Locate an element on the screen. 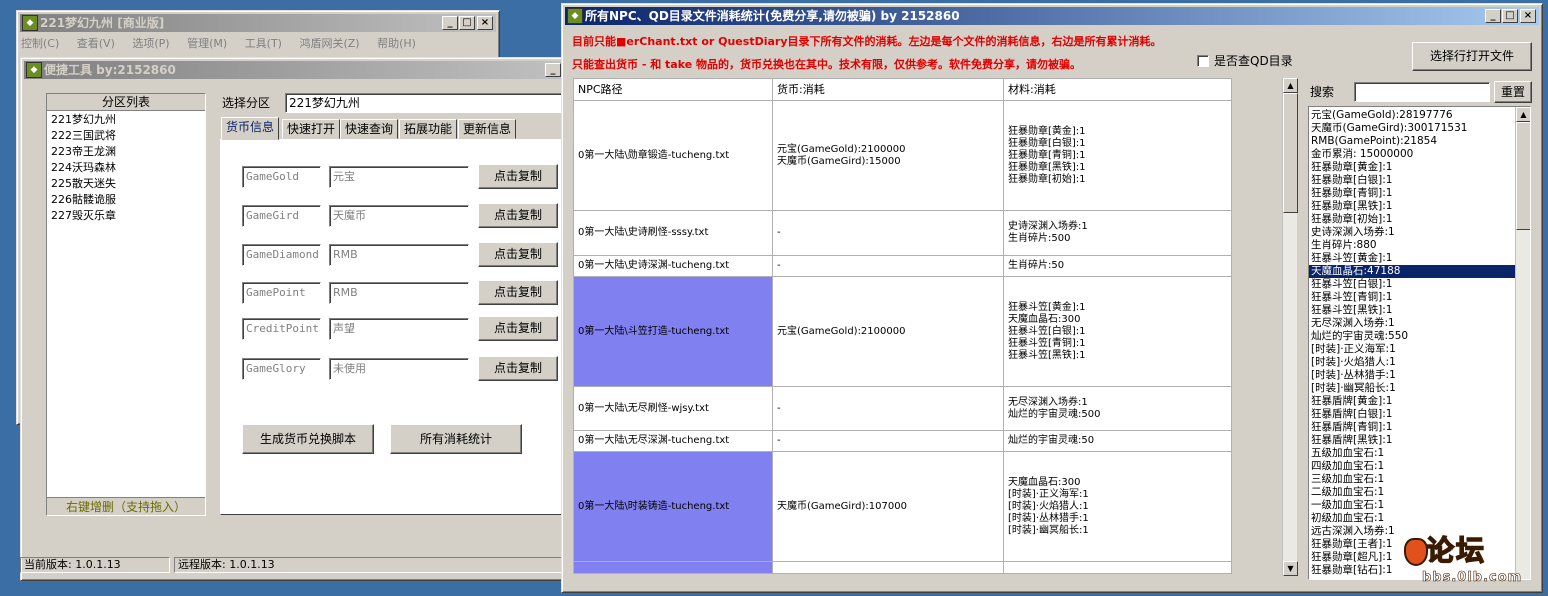 Image resolution: width=1548 pixels, height=596 pixels. menu-options: 选项(P) is located at coordinates (150, 43).